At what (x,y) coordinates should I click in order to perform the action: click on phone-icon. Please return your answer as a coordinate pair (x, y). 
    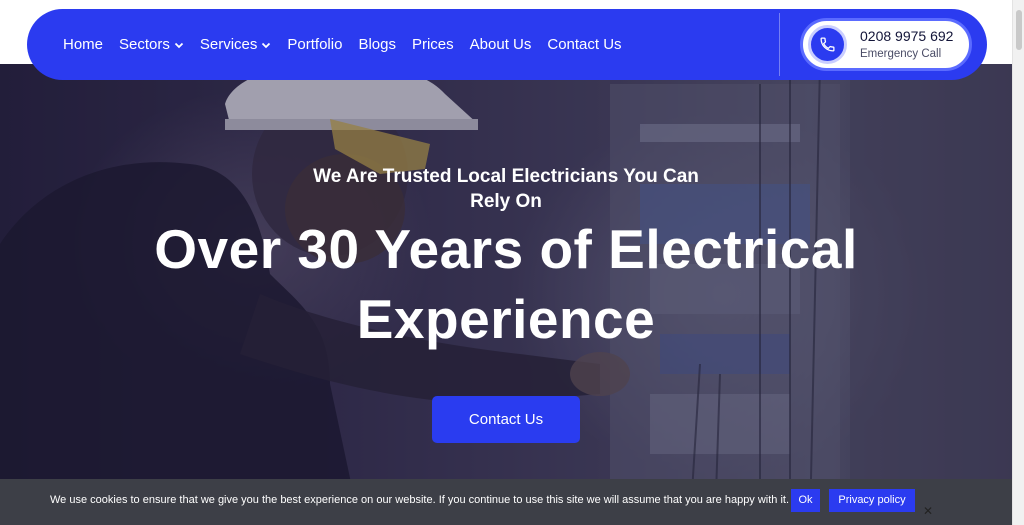
    Looking at the image, I should click on (827, 44).